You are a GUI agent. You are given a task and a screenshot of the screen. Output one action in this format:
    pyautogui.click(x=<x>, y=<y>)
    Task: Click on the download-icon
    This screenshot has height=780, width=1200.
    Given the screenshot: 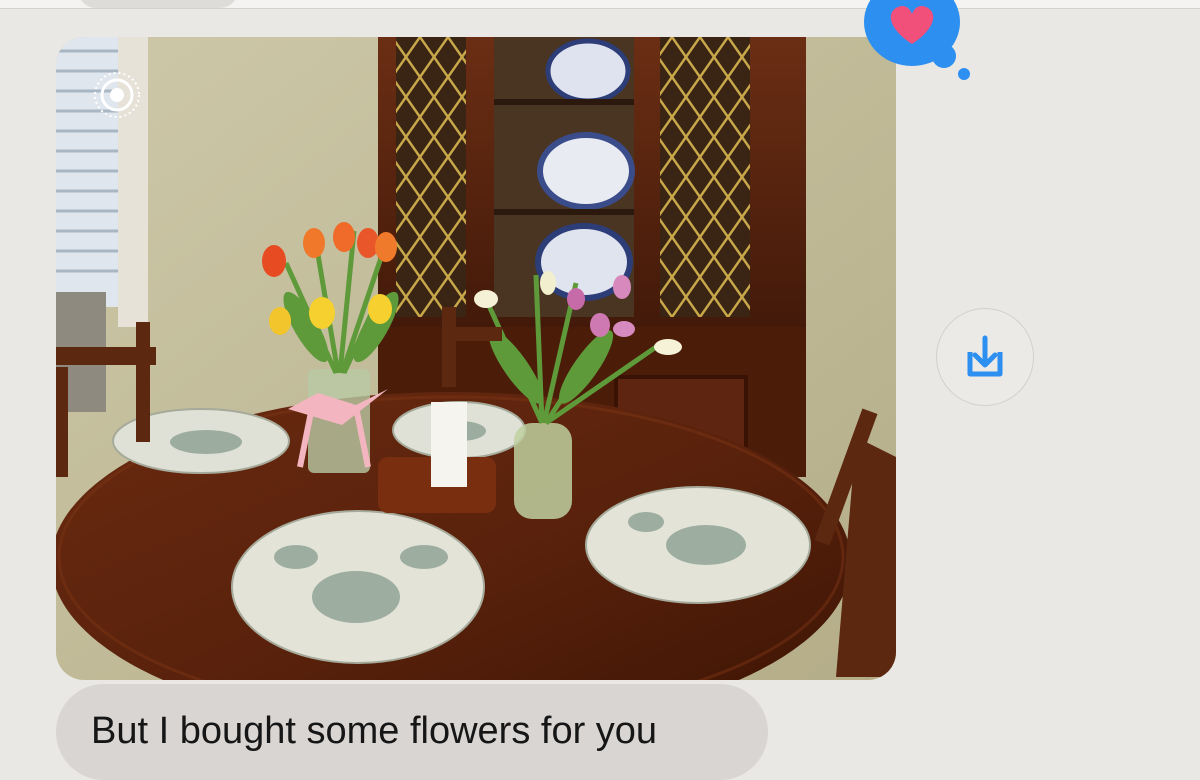 What is the action you would take?
    pyautogui.click(x=985, y=356)
    